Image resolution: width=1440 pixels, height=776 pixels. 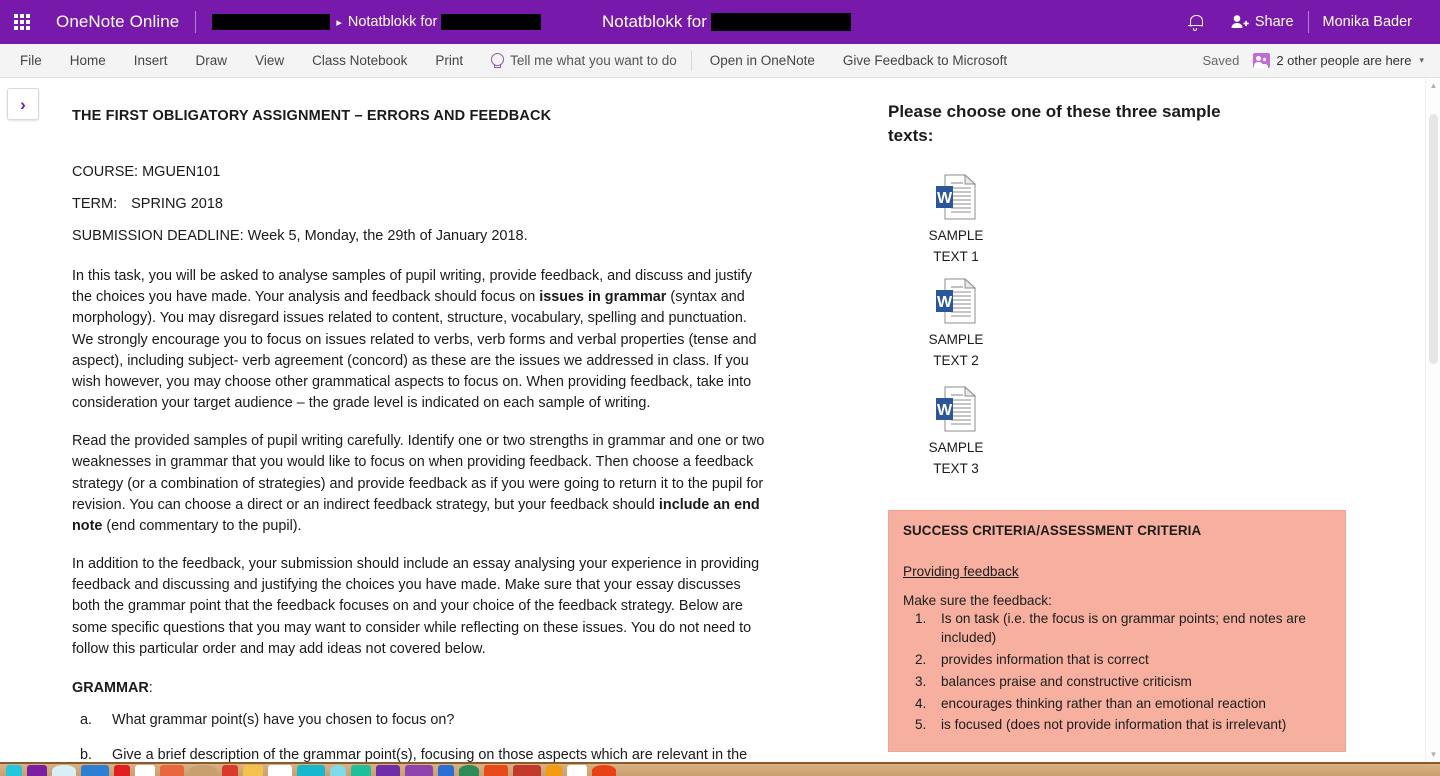 What do you see at coordinates (956, 468) in the screenshot?
I see `sample-text-3-label-line2: TEXT 3` at bounding box center [956, 468].